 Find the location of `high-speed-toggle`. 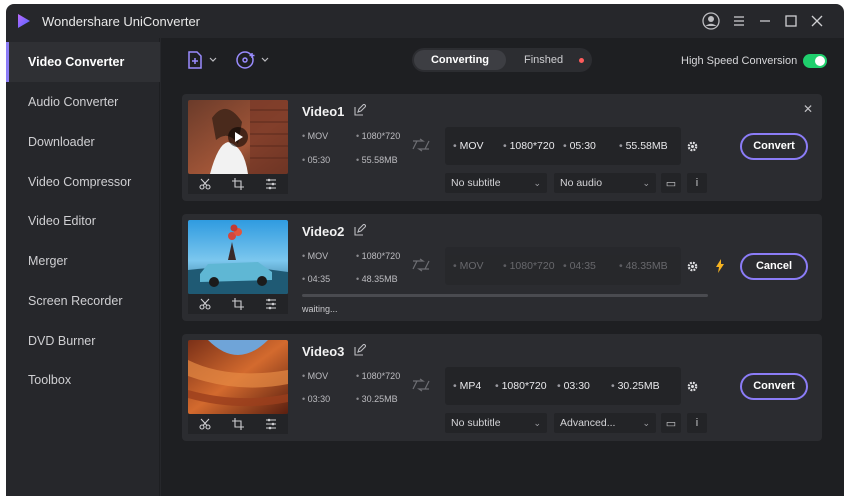

high-speed-toggle is located at coordinates (815, 61).